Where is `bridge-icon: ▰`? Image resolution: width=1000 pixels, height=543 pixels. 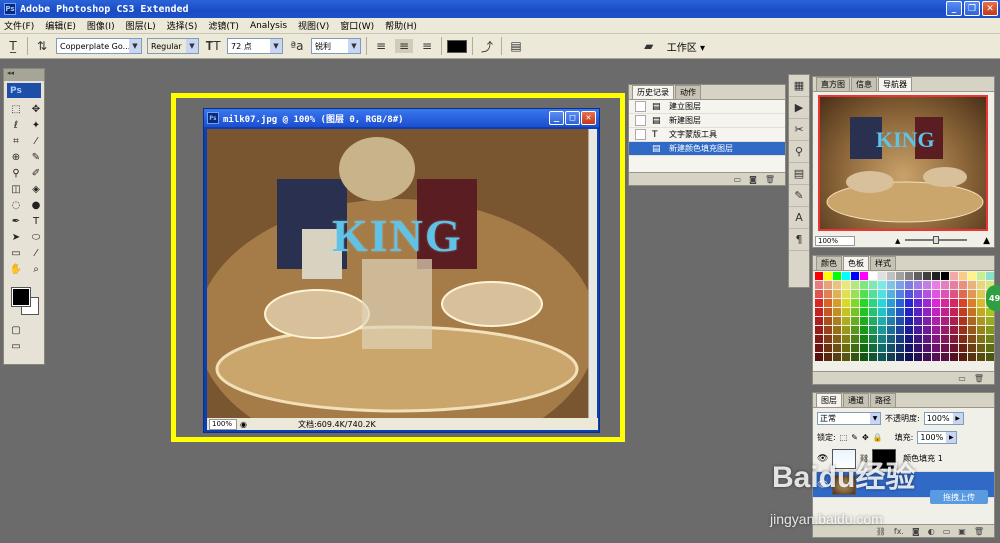 bridge-icon: ▰ is located at coordinates (649, 46).